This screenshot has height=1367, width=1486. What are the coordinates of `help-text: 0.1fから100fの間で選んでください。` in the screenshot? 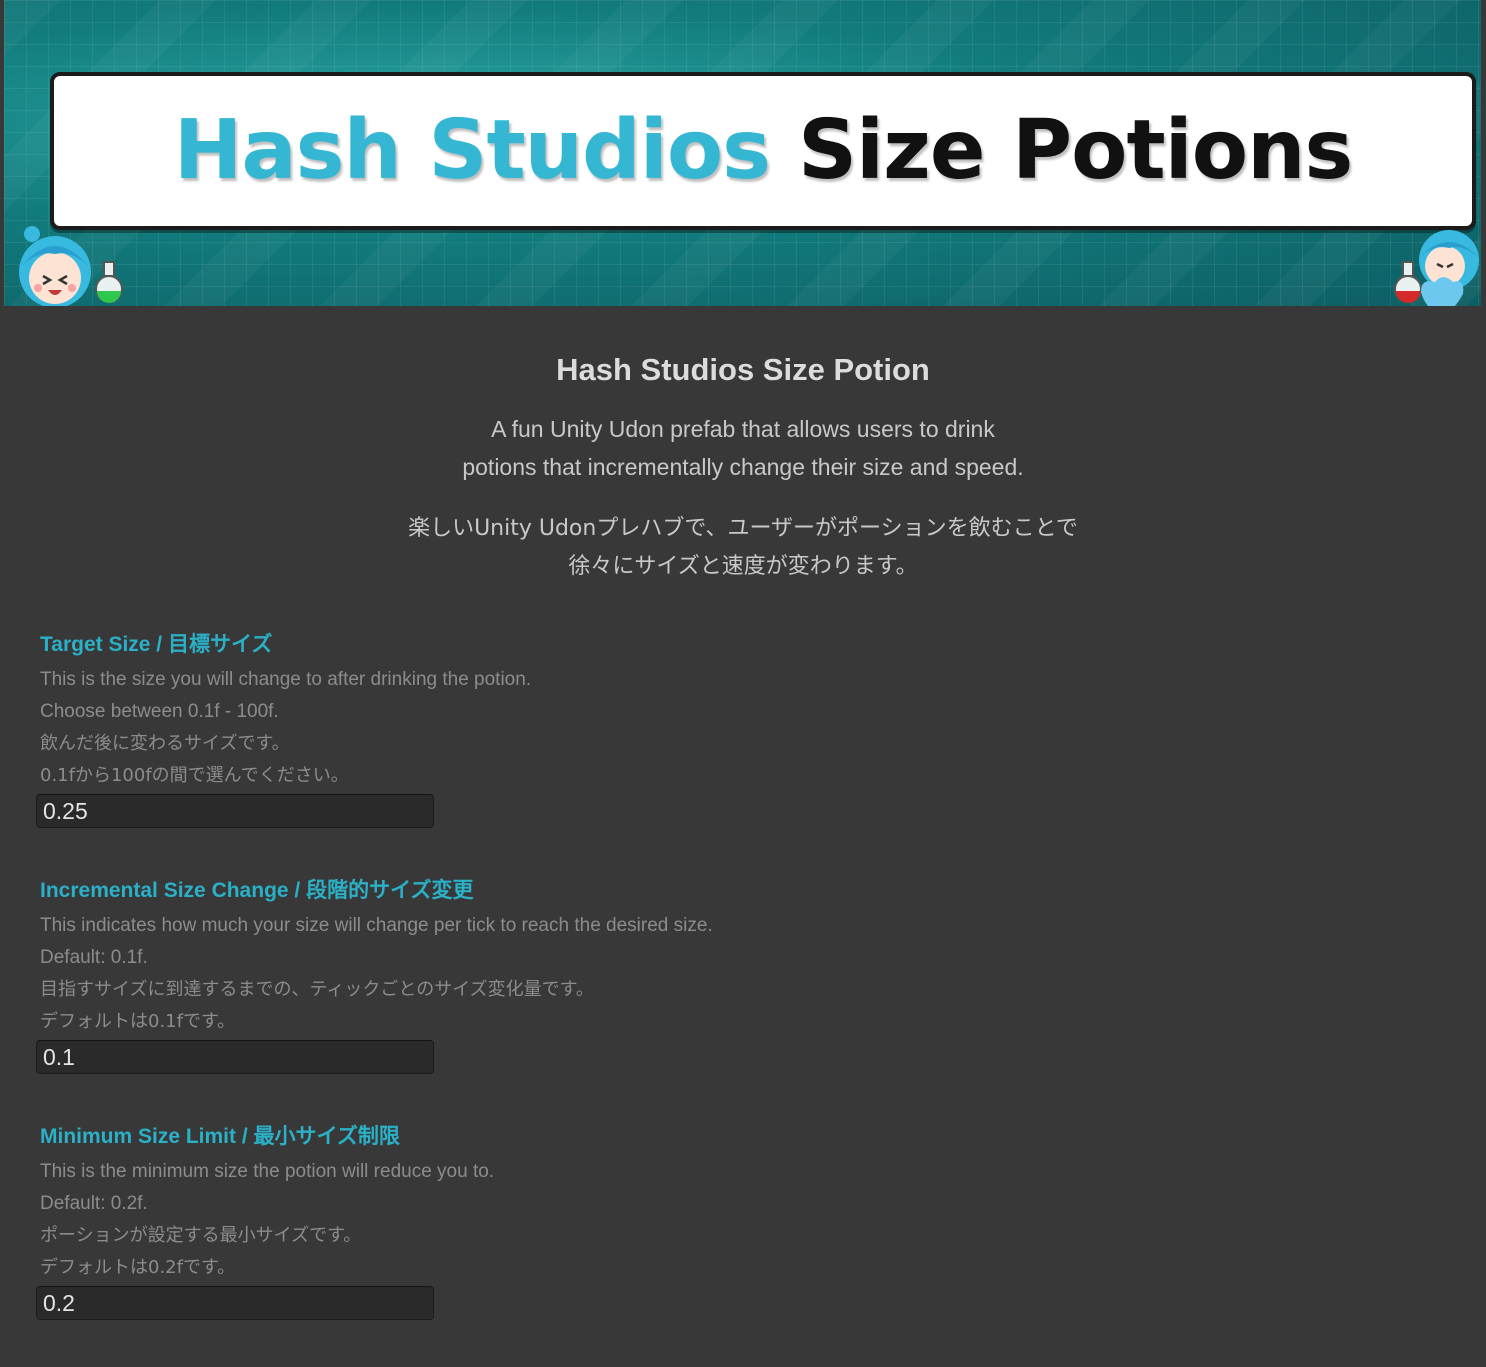 It's located at (194, 775).